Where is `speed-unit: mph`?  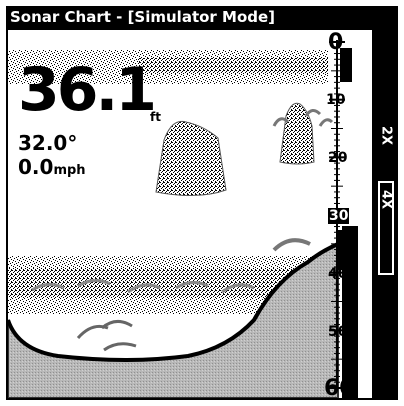
speed-unit: mph is located at coordinates (69, 170).